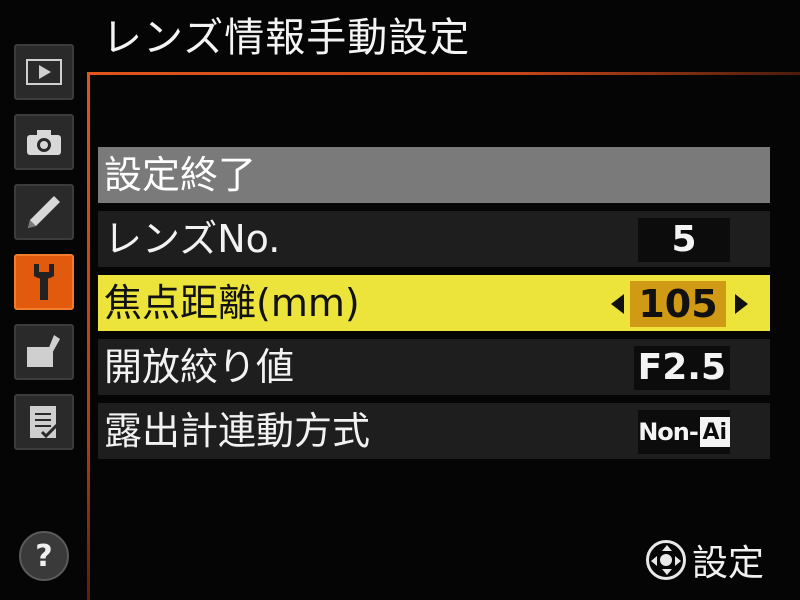 The height and width of the screenshot is (600, 800). Describe the element at coordinates (434, 303) in the screenshot. I see `menu-item-focal-length: 焦点距離(mm) 105` at that location.